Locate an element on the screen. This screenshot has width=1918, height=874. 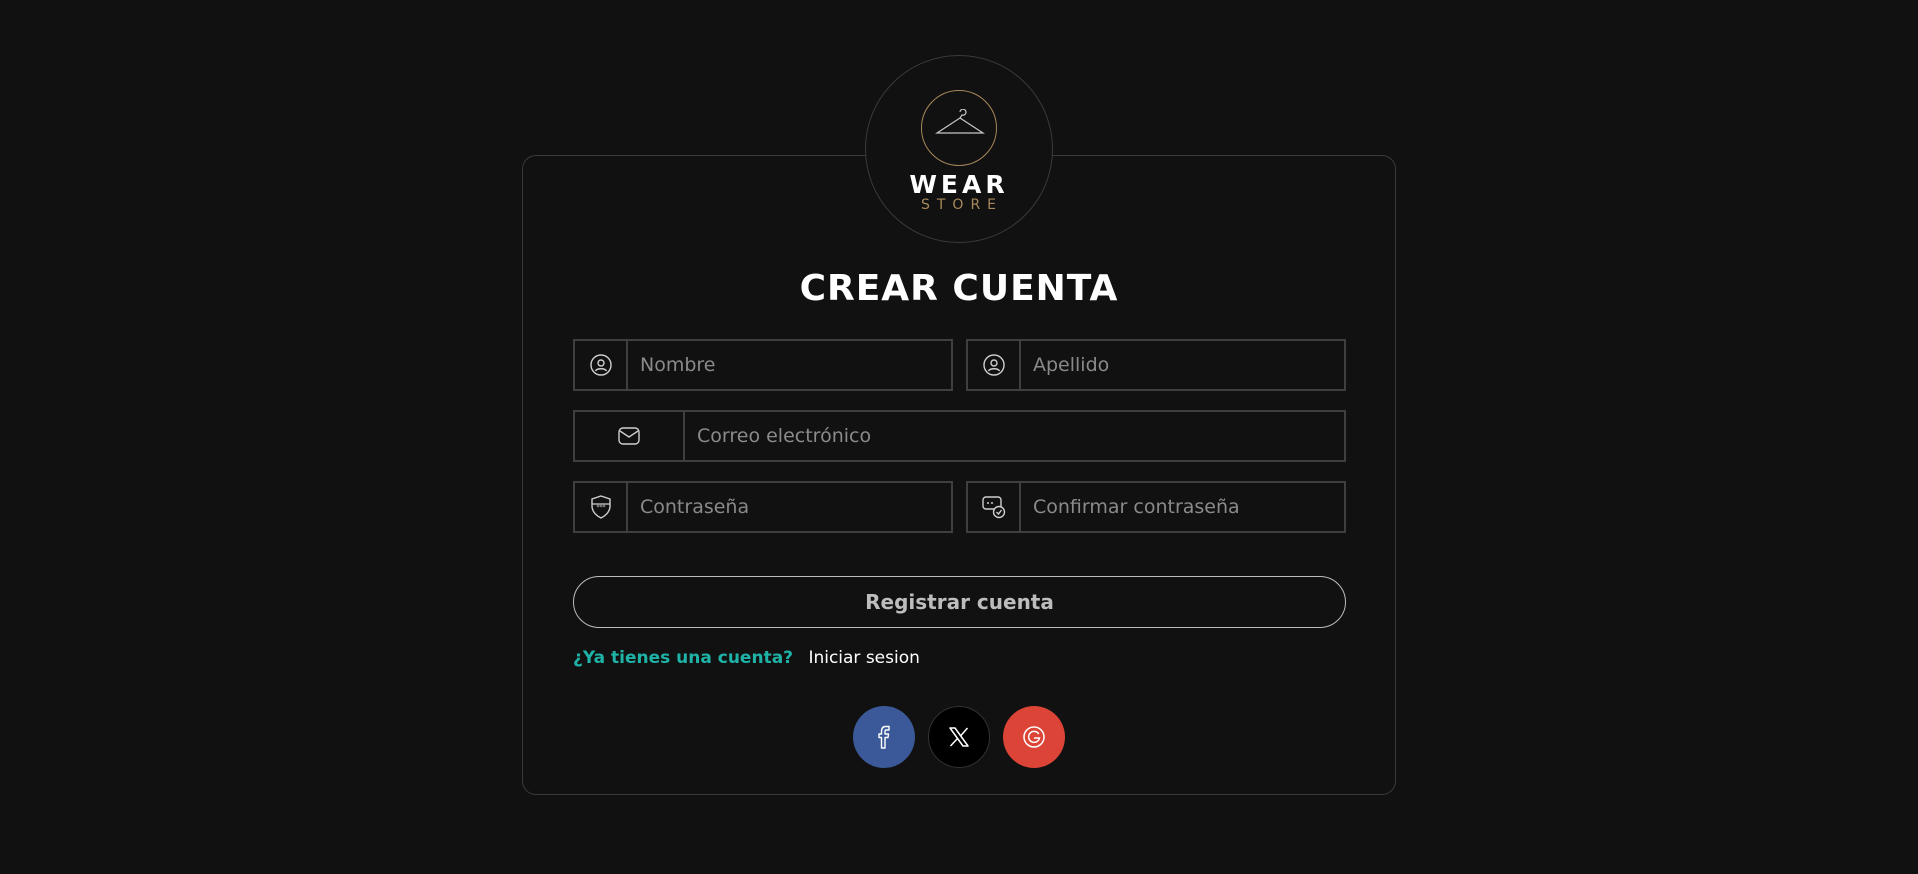
password-icon-box: *** is located at coordinates (601, 507).